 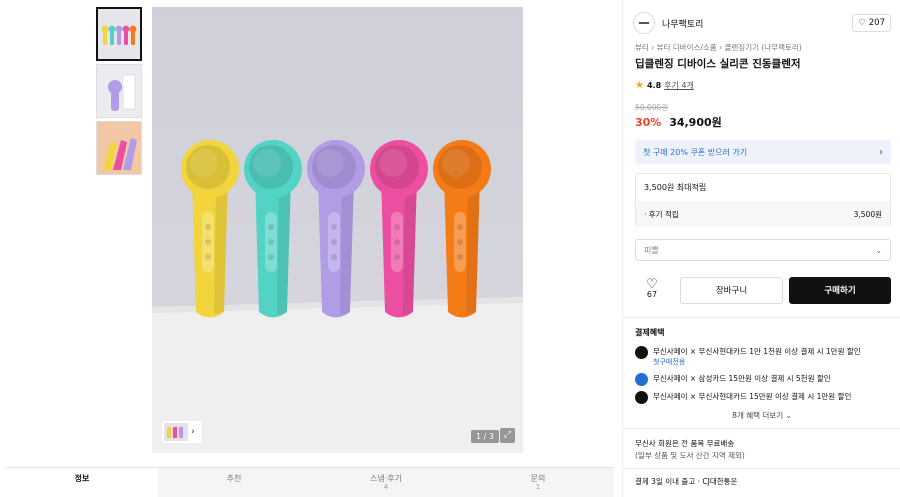 I want to click on shipping-line-1: 무신사 회원은 전 품목 무료배송, so click(x=685, y=443).